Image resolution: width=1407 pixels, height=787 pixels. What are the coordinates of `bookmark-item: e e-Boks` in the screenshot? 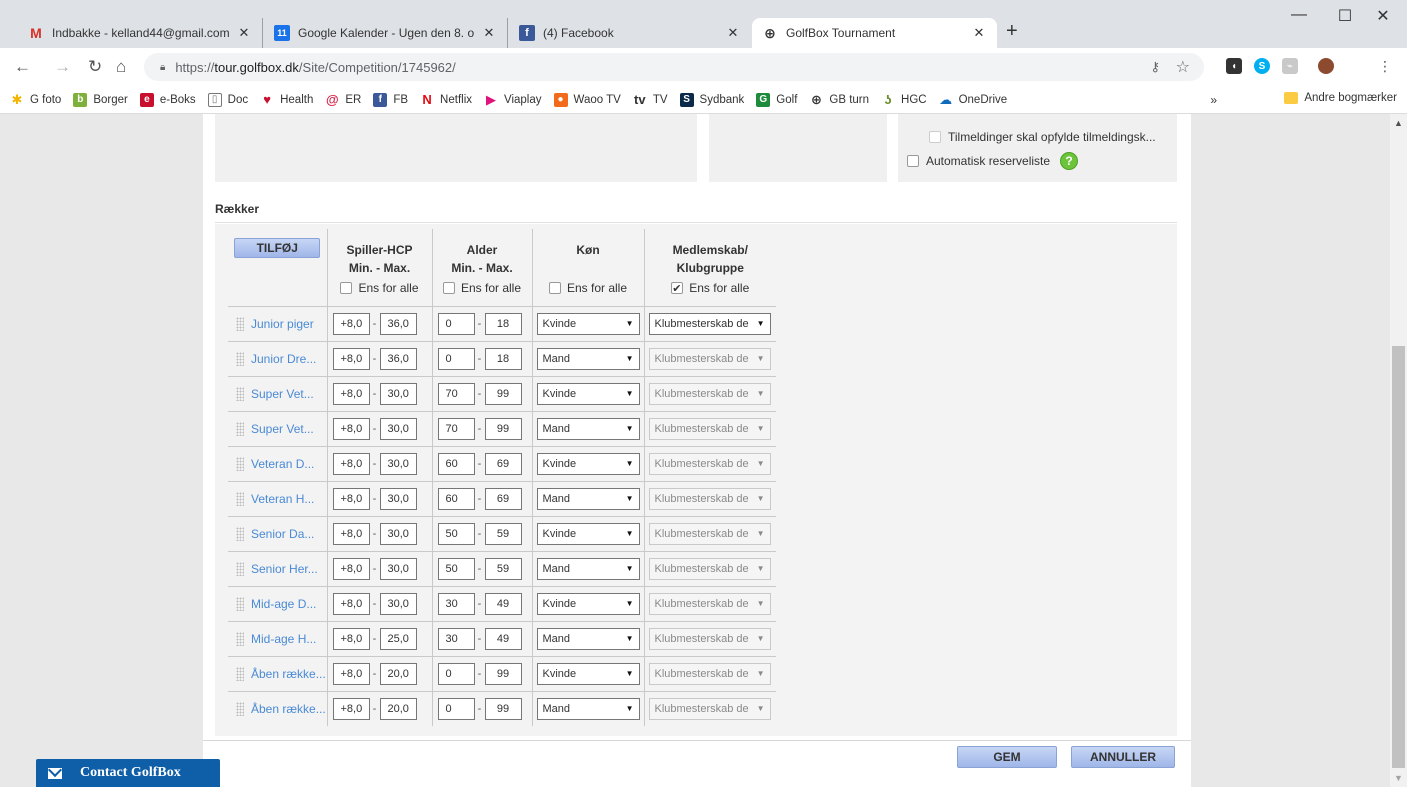 It's located at (167, 99).